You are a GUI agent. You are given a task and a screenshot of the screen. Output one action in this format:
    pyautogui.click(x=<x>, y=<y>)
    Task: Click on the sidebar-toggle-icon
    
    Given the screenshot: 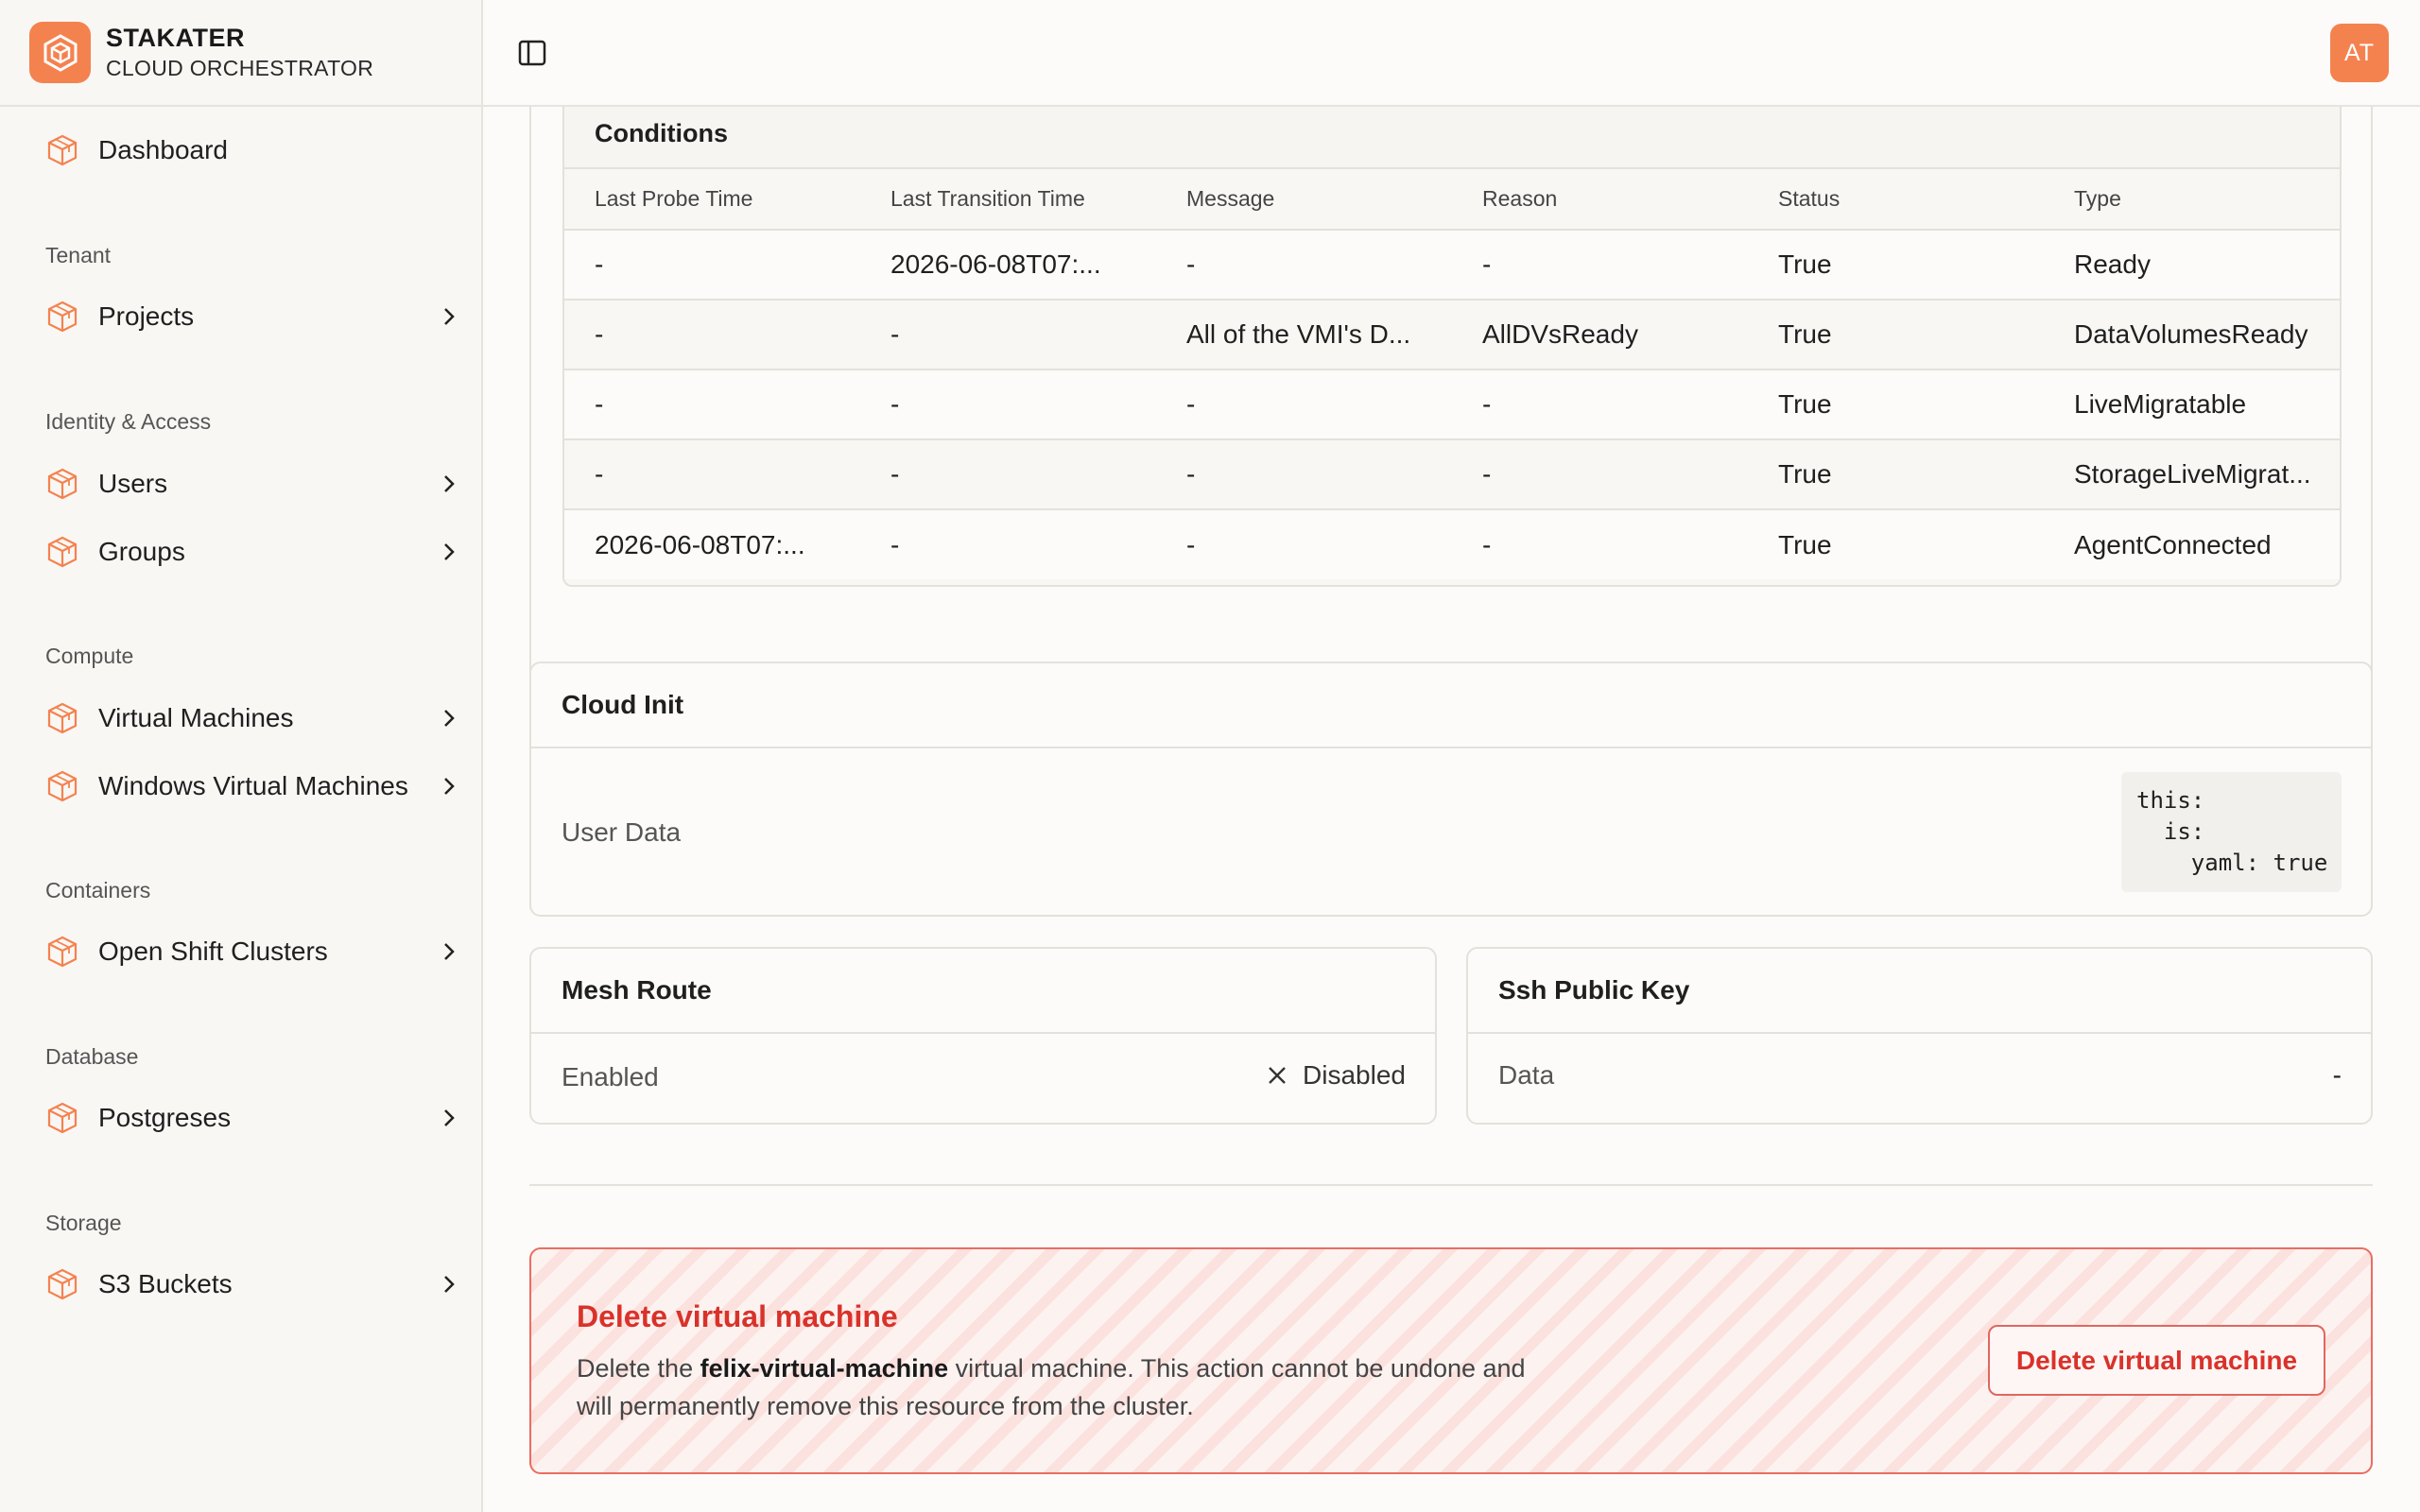 What is the action you would take?
    pyautogui.click(x=532, y=53)
    